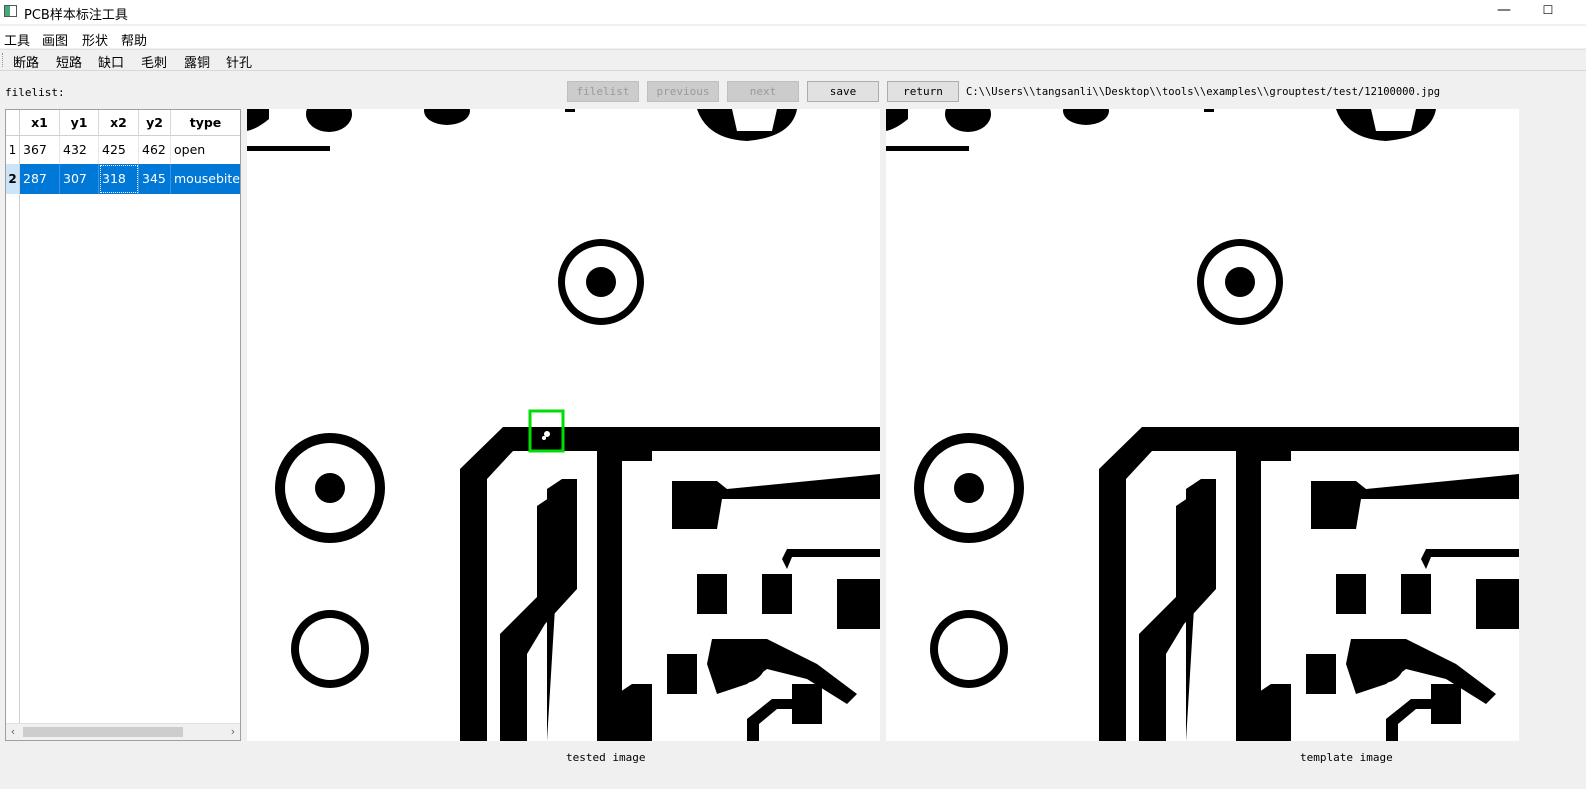 The width and height of the screenshot is (1586, 789). I want to click on cell-x1: 287, so click(40, 179).